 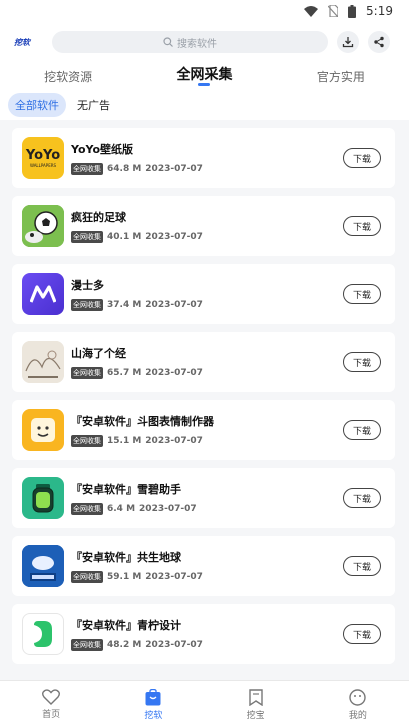 I want to click on app-name: YoYo壁纸版, so click(x=102, y=149).